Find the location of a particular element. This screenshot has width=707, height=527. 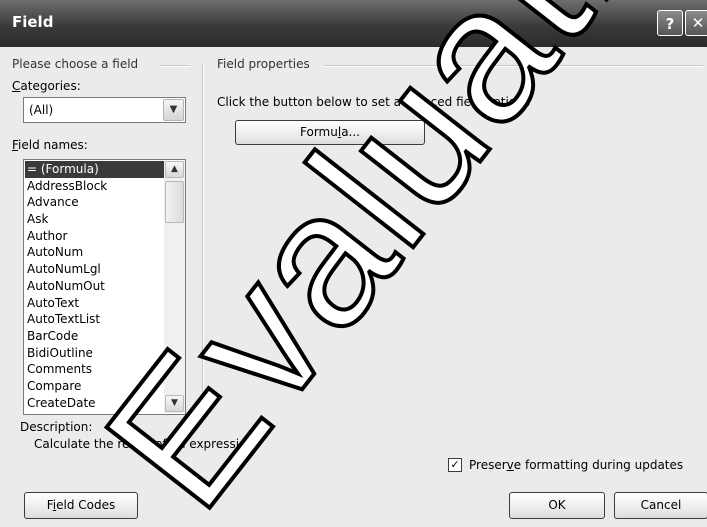

description-label: Description: is located at coordinates (56, 427).